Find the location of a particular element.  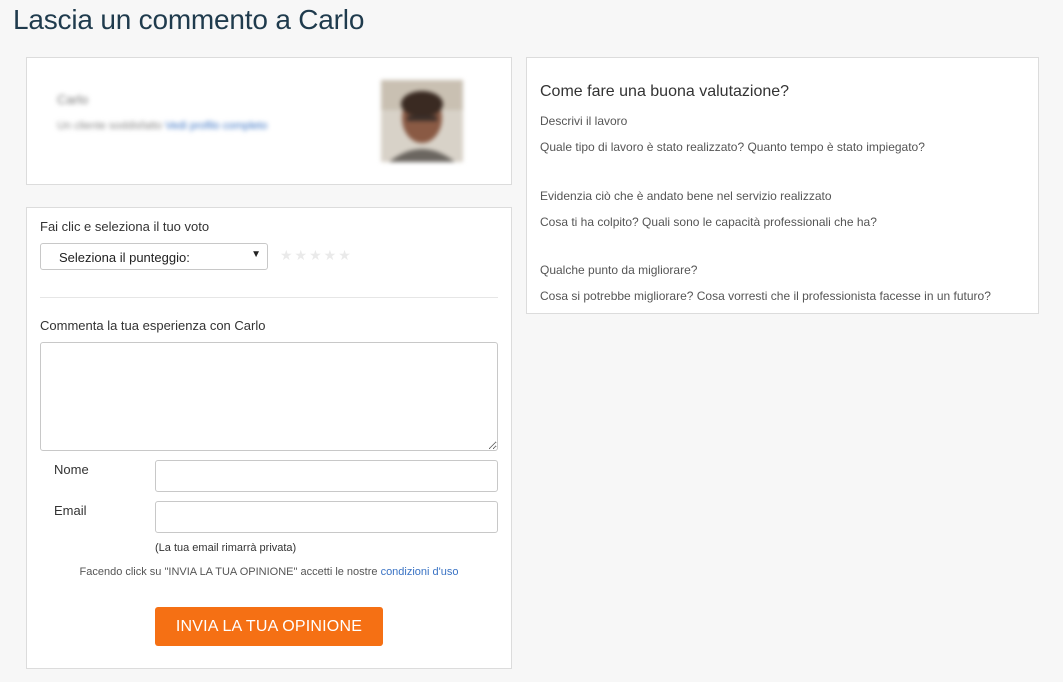

rating-select: Seleziona il punteggio: ▼ is located at coordinates (154, 256).